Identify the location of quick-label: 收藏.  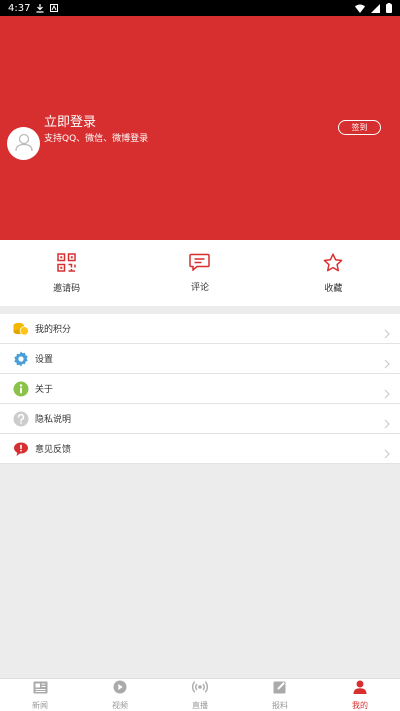
(333, 288).